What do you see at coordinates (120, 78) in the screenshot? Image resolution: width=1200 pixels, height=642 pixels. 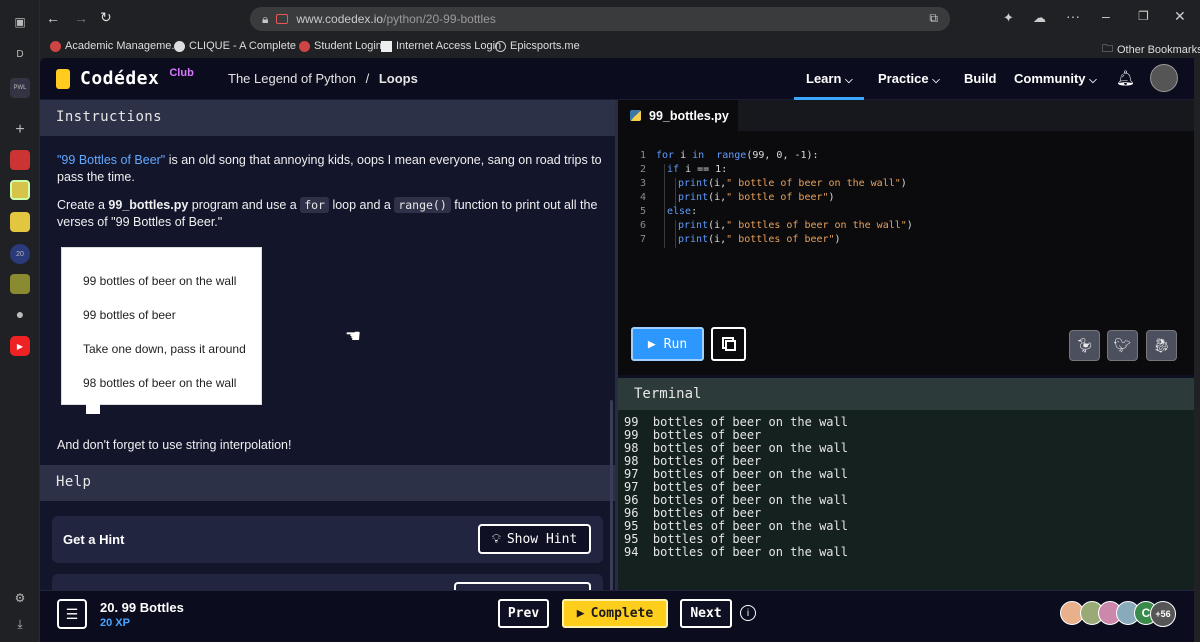 I see `logo-text: Codédex` at bounding box center [120, 78].